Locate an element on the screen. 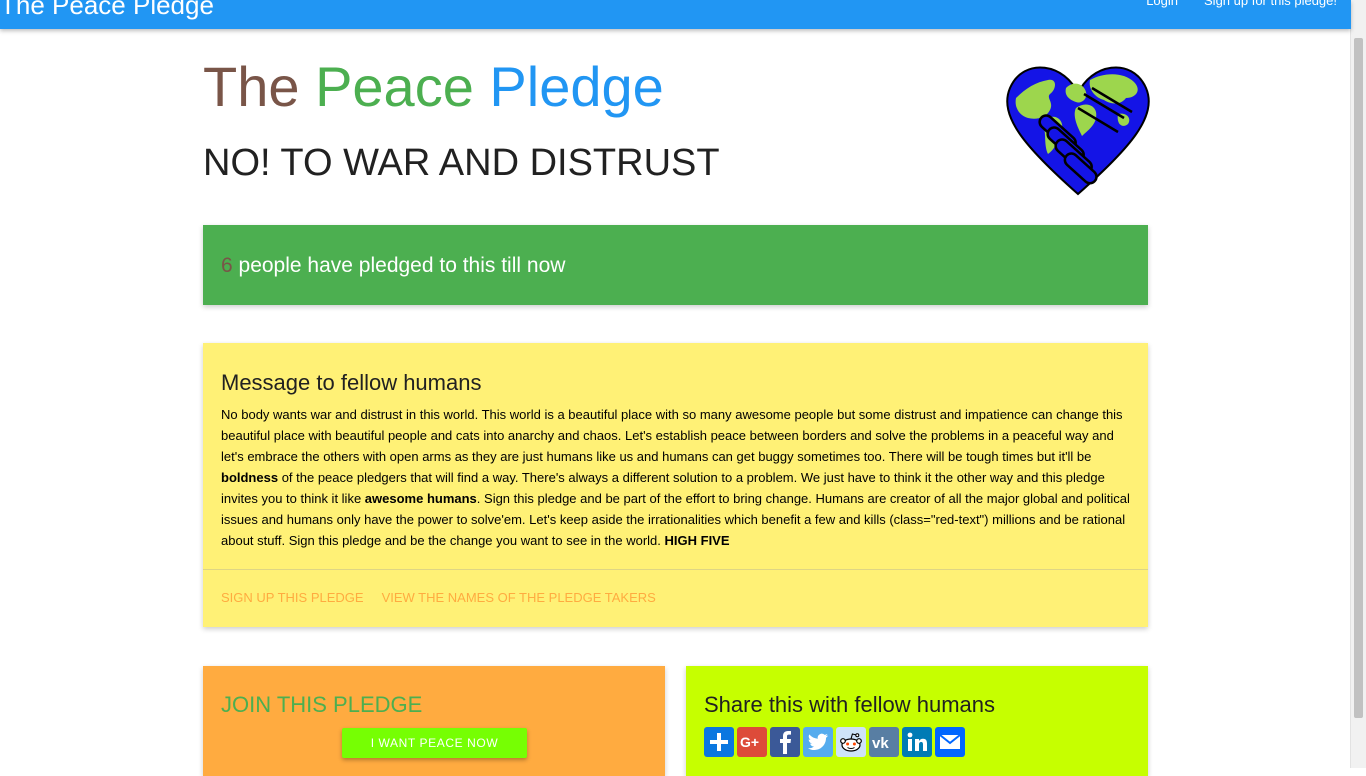  email-icon is located at coordinates (950, 741).